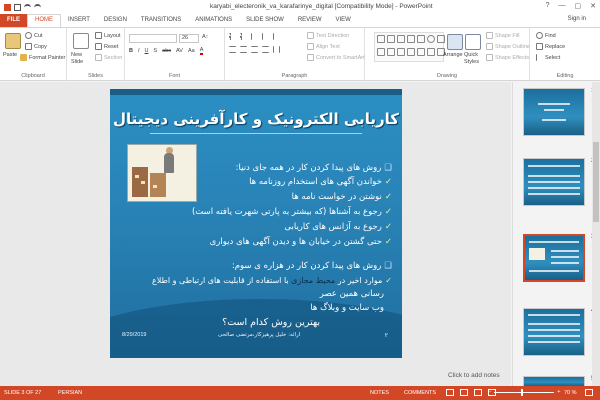 The width and height of the screenshot is (600, 400). Describe the element at coordinates (10, 55) in the screenshot. I see `paste-button: Paste` at that location.